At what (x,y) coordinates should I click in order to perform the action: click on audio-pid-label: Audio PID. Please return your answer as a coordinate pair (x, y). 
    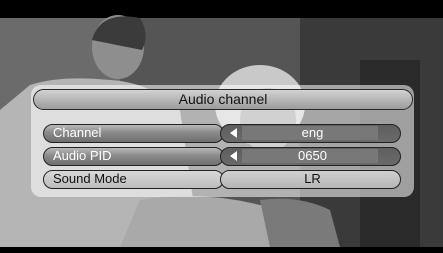
    Looking at the image, I should click on (133, 156).